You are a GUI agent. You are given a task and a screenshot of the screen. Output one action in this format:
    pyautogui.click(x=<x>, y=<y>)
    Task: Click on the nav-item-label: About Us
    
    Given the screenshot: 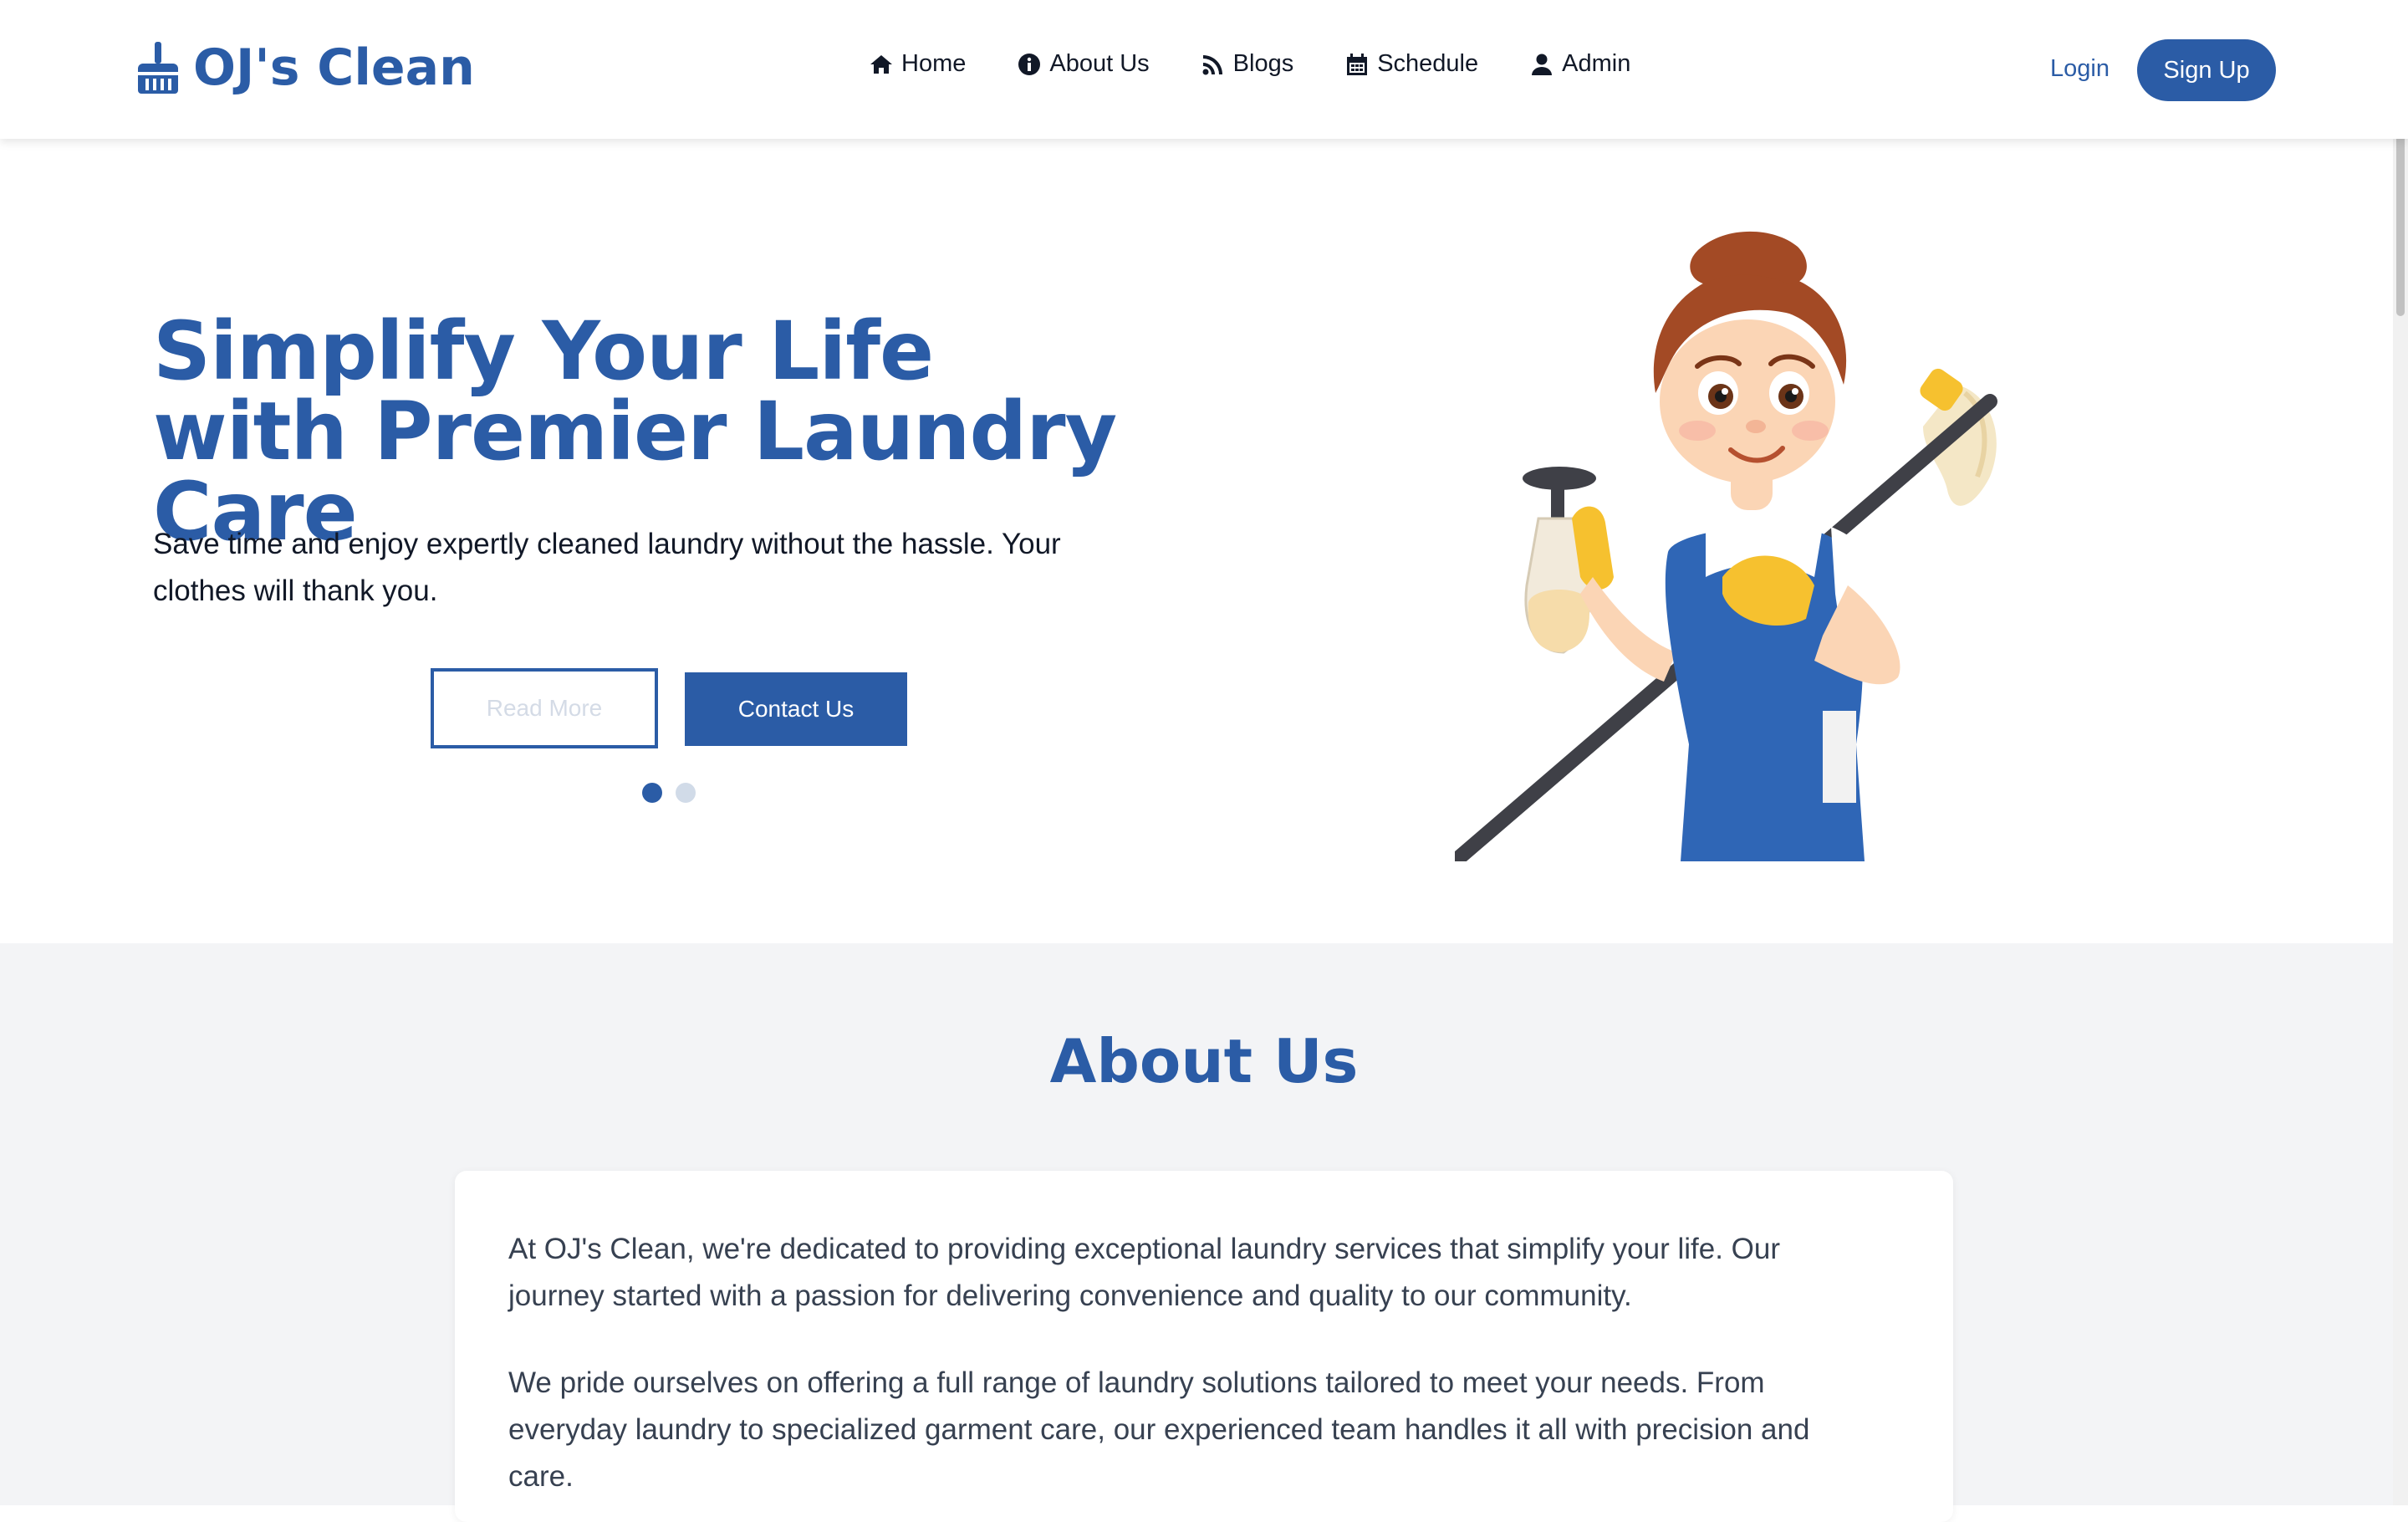 What is the action you would take?
    pyautogui.click(x=1099, y=63)
    